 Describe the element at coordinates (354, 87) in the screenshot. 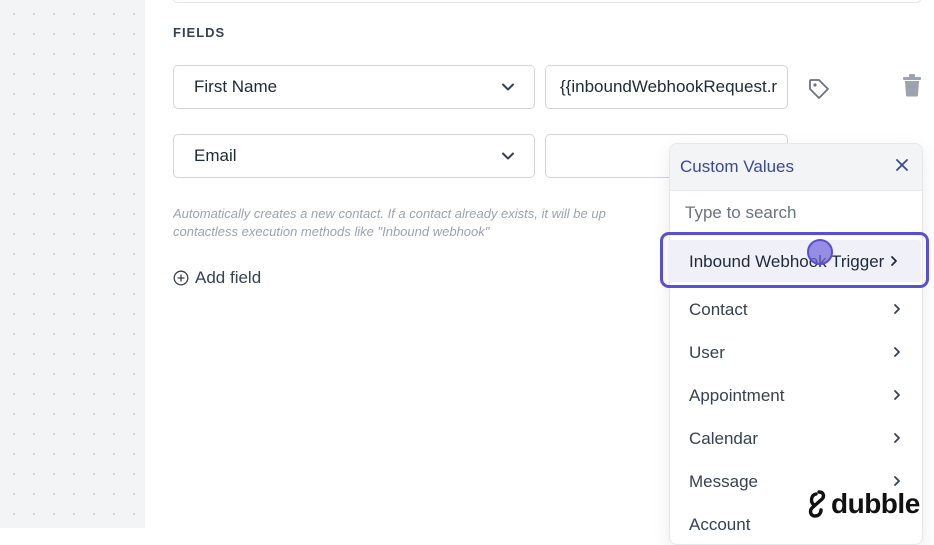

I see `field-select-first-name: First Name` at that location.